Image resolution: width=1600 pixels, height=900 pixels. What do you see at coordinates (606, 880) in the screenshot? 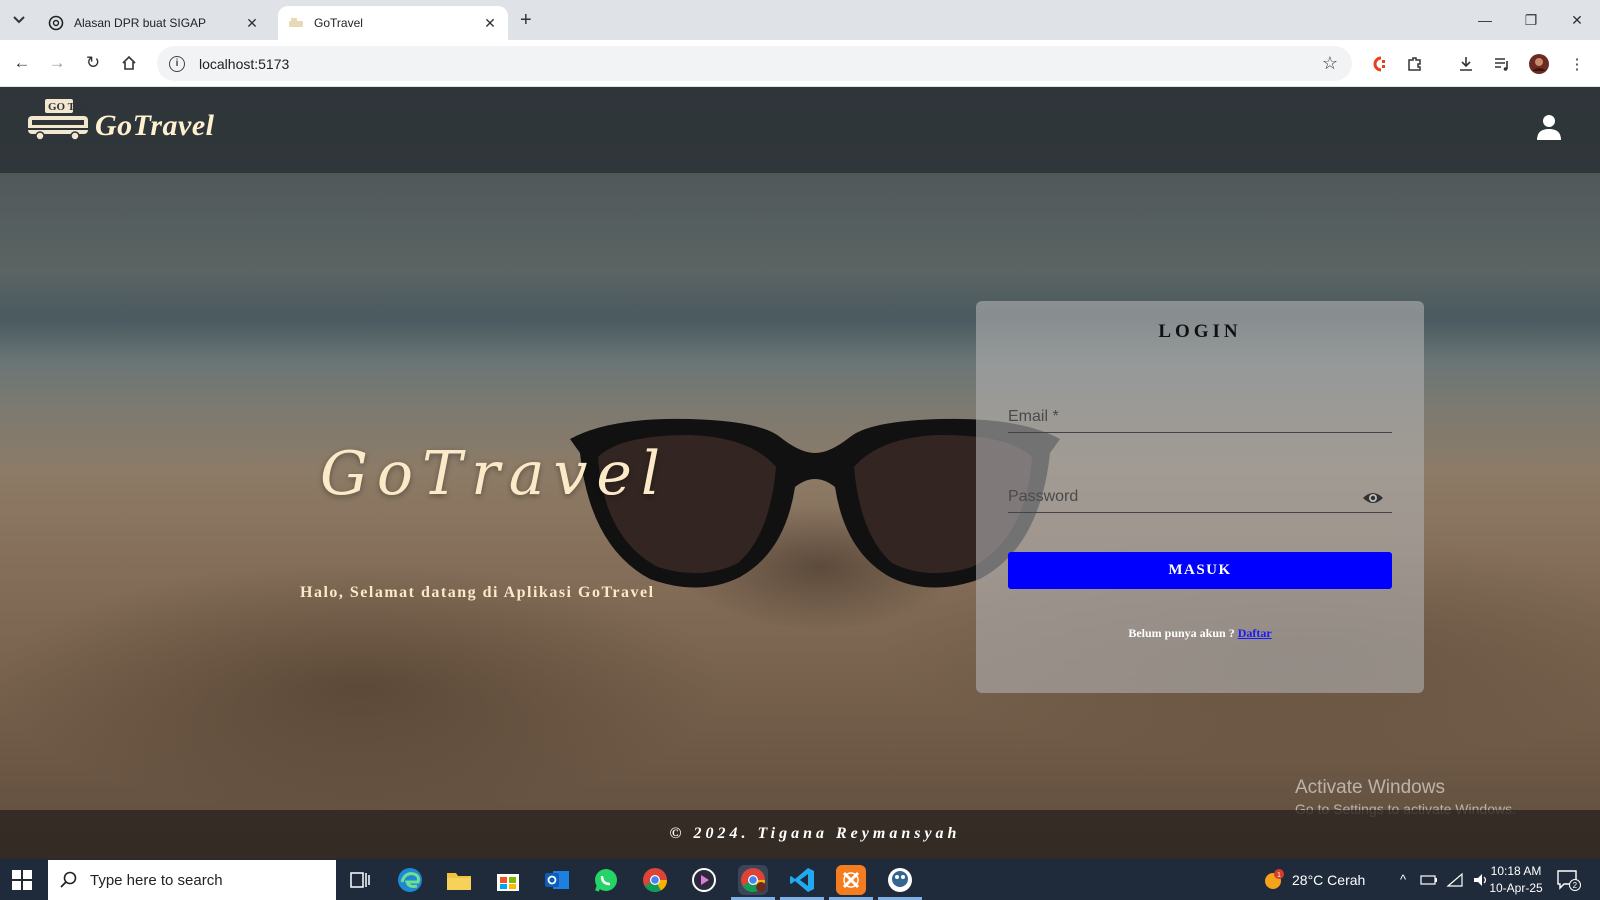
I see `whatsapp-icon` at bounding box center [606, 880].